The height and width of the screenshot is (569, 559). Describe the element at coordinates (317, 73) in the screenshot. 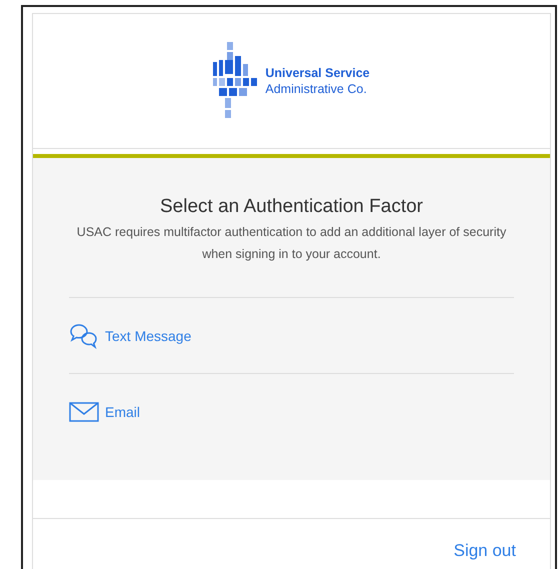

I see `logo-title: Universal Service` at that location.